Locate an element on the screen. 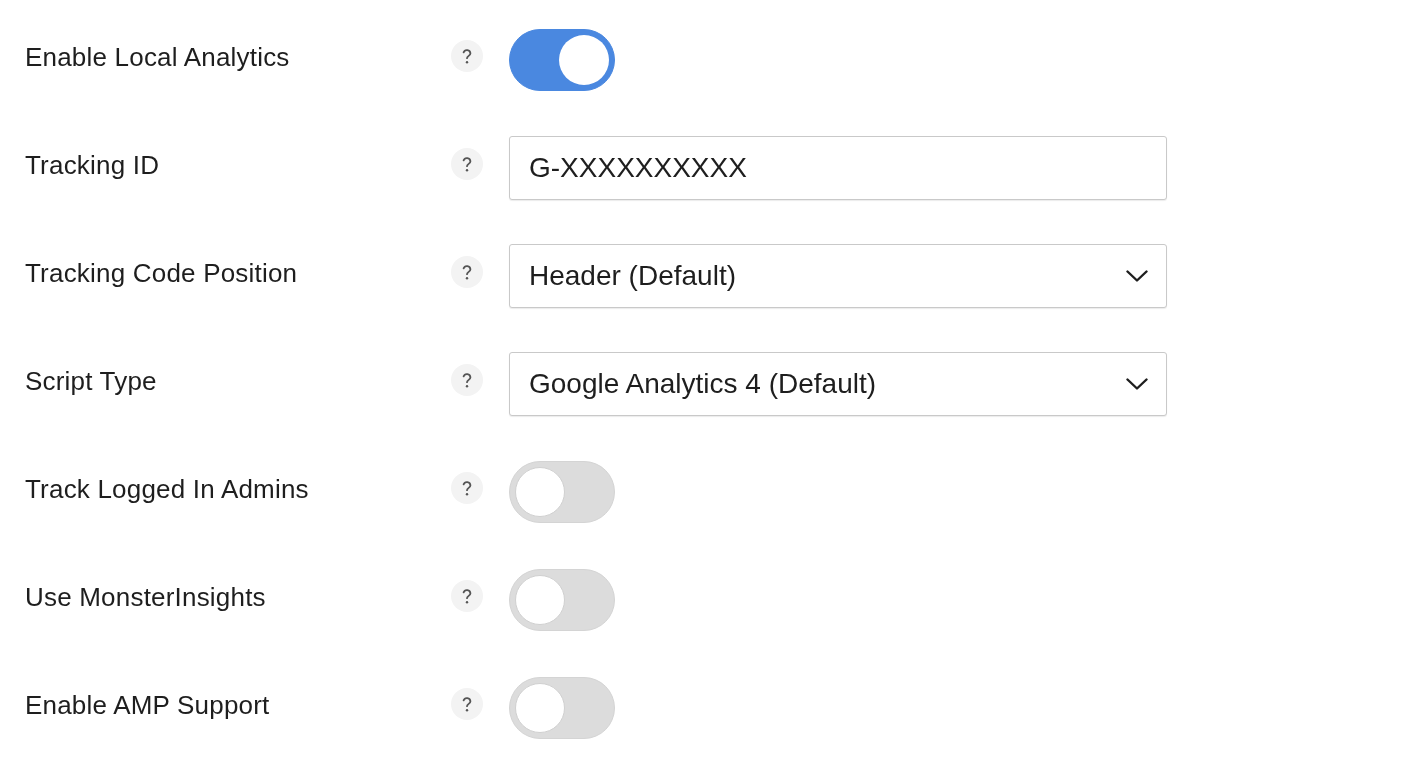  selected-option: Google Analytics 4 (Default) is located at coordinates (703, 384).